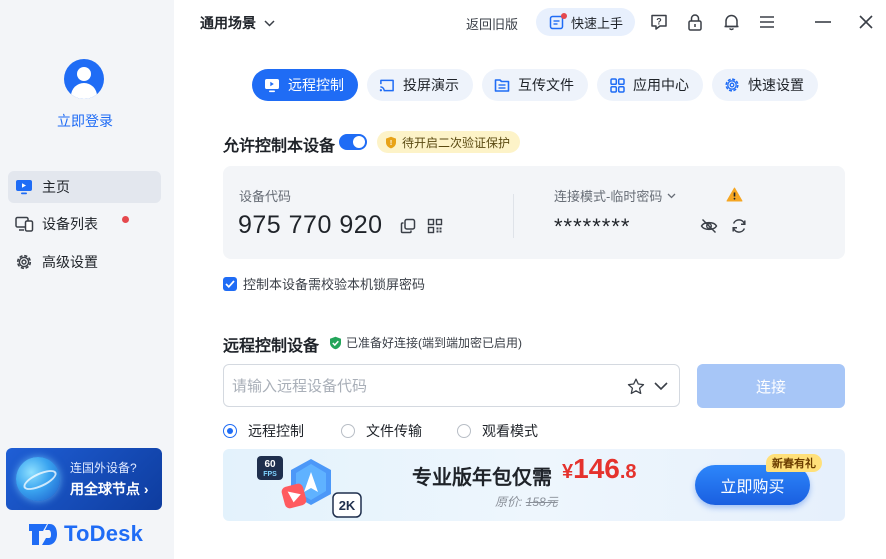 Image resolution: width=886 pixels, height=559 pixels. I want to click on original-price-value: 158元, so click(541, 502).